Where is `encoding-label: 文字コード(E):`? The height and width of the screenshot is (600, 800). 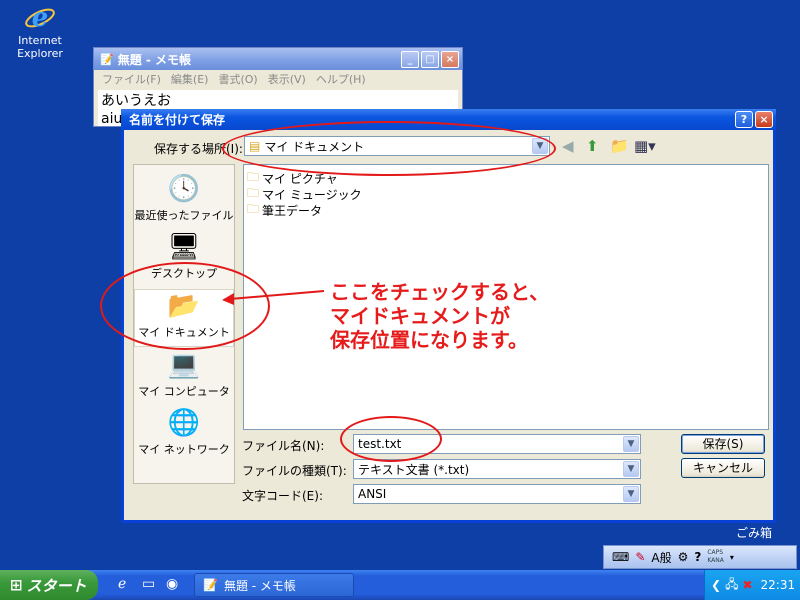
encoding-label: 文字コード(E): is located at coordinates (282, 496).